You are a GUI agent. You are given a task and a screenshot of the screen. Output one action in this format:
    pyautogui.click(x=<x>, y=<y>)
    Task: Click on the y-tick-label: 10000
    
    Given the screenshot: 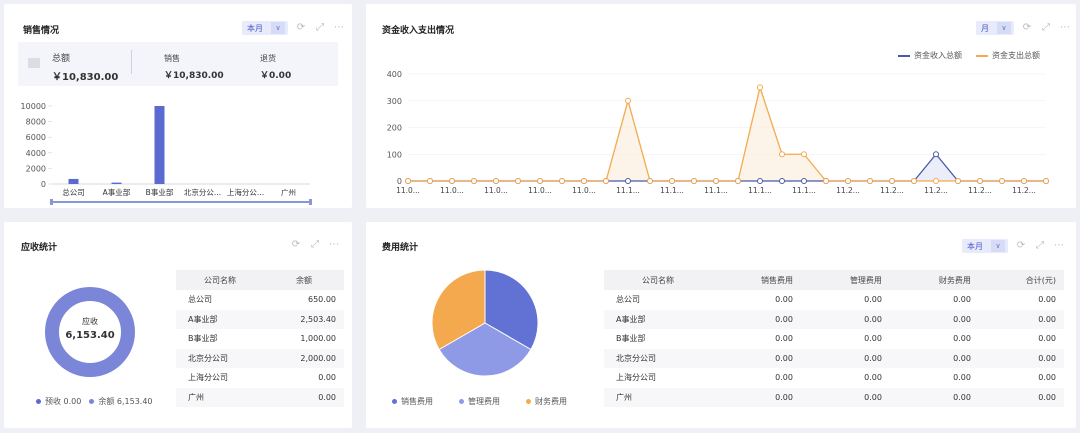 What is the action you would take?
    pyautogui.click(x=33, y=106)
    